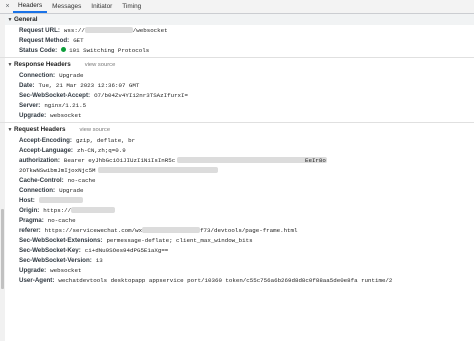 This screenshot has height=341, width=474. Describe the element at coordinates (240, 30) in the screenshot. I see `request-url-row: Request URL: wss:// /websocket` at that location.